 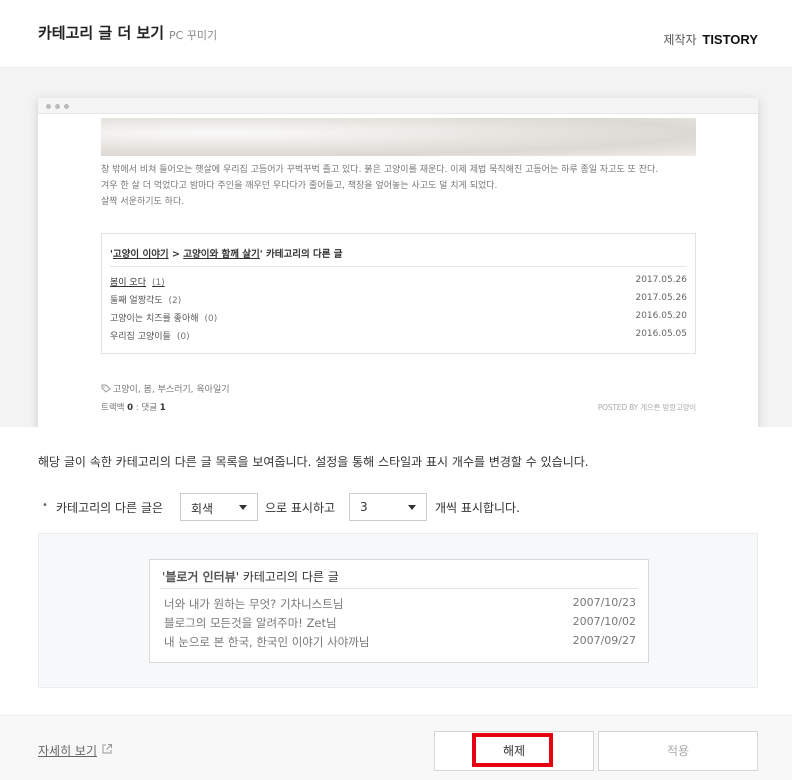 What do you see at coordinates (400, 643) in the screenshot?
I see `sample-row: 내 눈으로 본 한국, 한국인 이야기 사야까님 2007/09/27` at bounding box center [400, 643].